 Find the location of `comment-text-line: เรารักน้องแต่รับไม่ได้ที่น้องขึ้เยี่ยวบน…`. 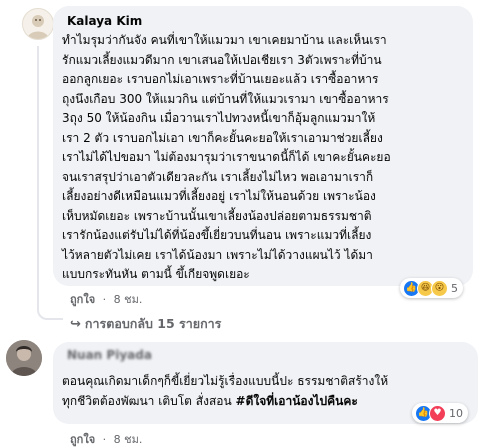

comment-text-line: เรารักน้องแต่รับไม่ได้ที่น้องขึ้เยี่ยวบน… is located at coordinates (217, 235).